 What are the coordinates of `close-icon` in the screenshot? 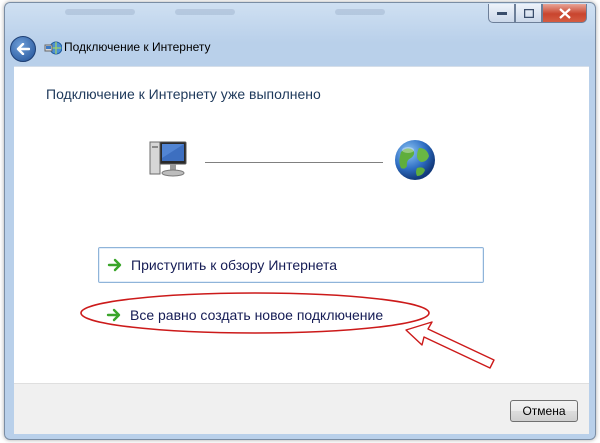 It's located at (564, 13).